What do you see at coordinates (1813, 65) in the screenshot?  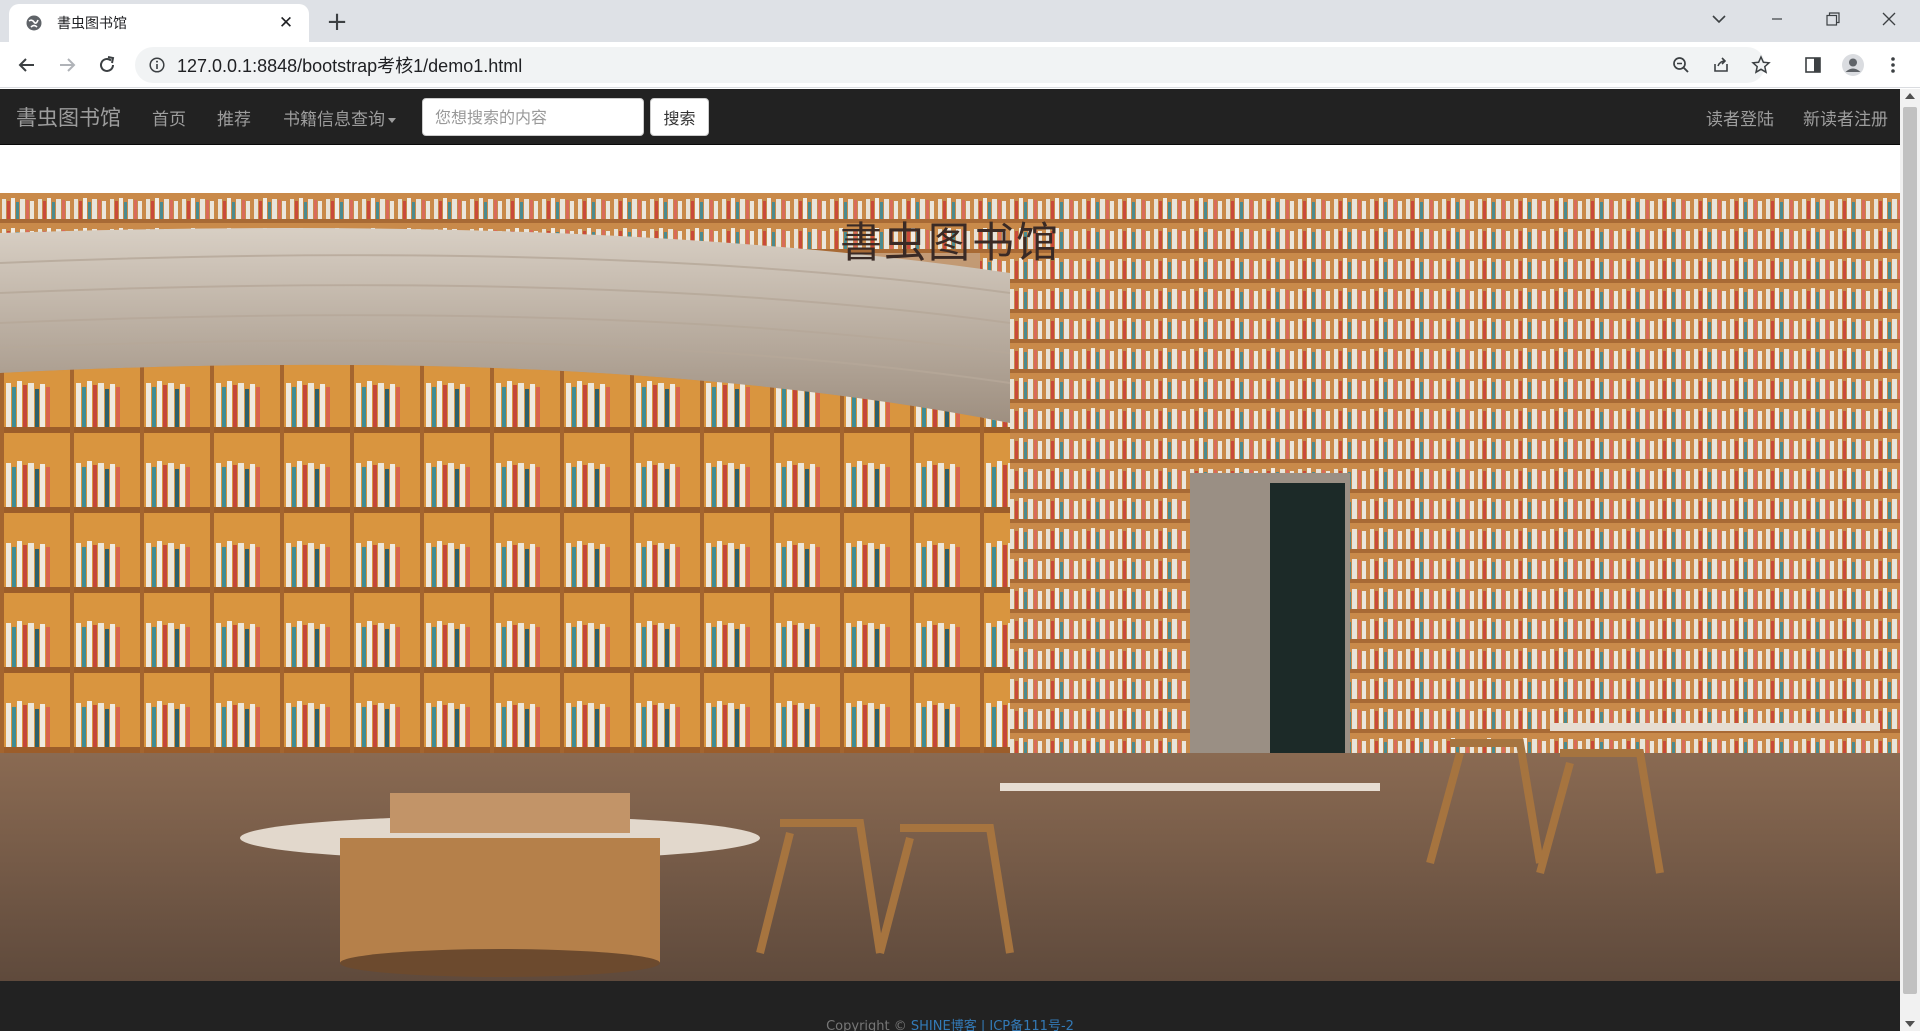 I see `side-panel-icon` at bounding box center [1813, 65].